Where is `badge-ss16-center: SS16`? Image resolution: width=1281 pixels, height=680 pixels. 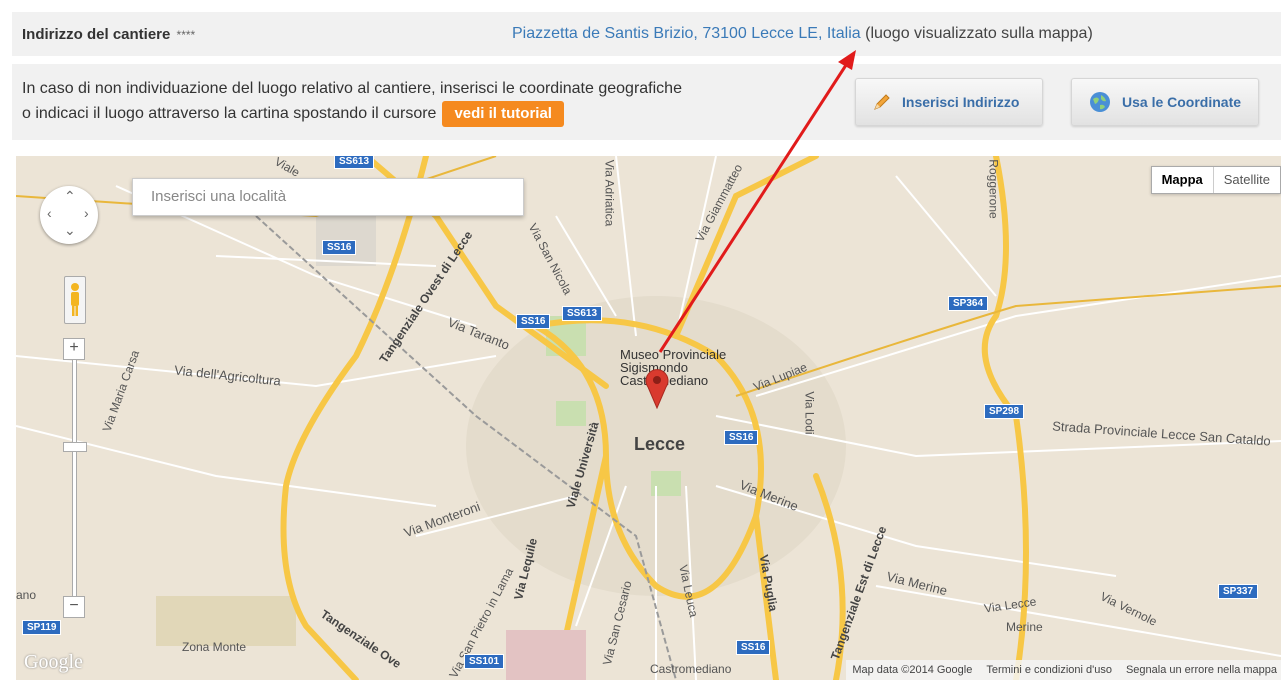
badge-ss16-center: SS16 is located at coordinates (741, 437).